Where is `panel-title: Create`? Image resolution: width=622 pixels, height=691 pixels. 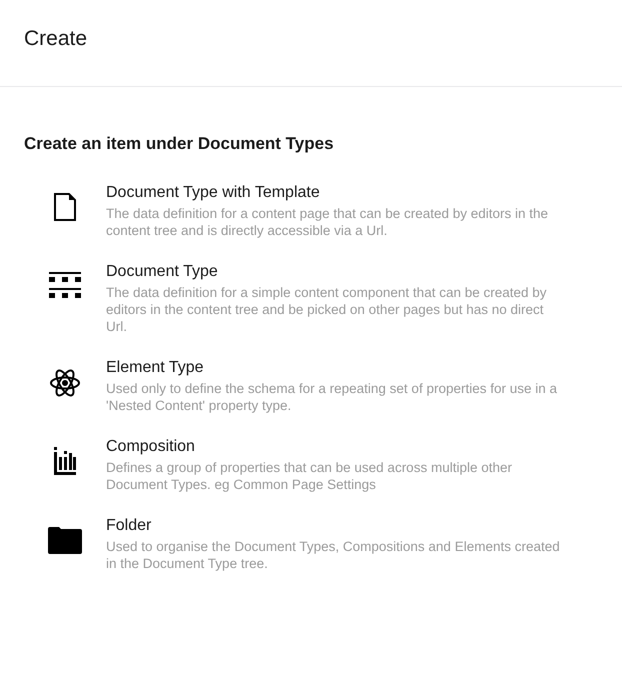 panel-title: Create is located at coordinates (56, 39).